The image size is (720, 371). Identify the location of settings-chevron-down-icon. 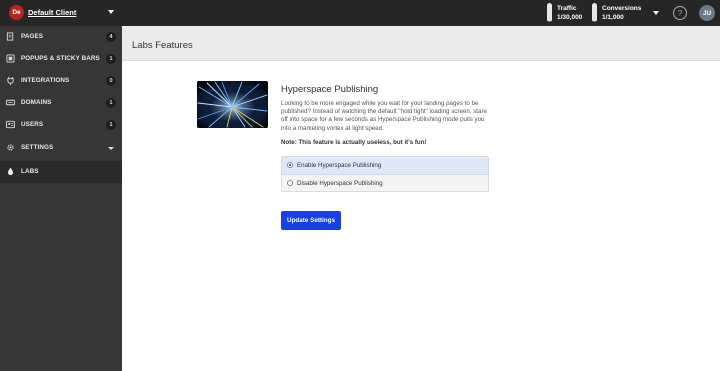
(111, 148).